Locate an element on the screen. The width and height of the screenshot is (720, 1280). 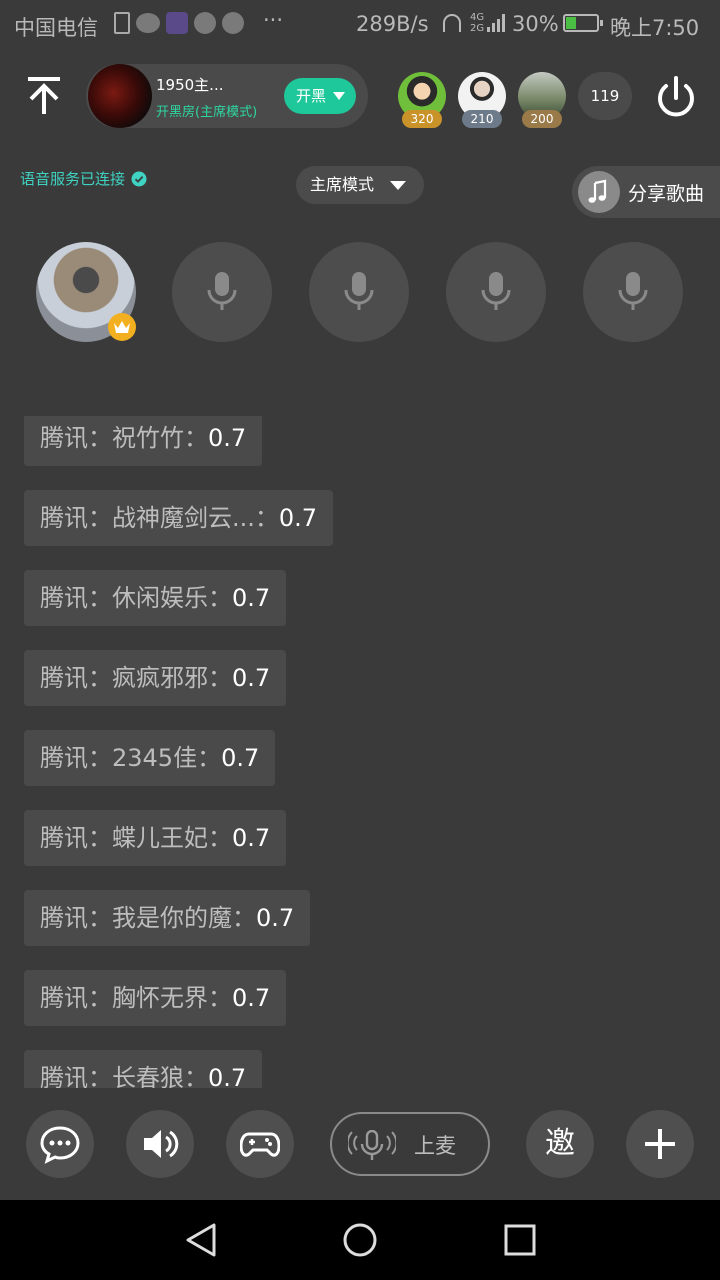
recent-apps-icon is located at coordinates (520, 1240).